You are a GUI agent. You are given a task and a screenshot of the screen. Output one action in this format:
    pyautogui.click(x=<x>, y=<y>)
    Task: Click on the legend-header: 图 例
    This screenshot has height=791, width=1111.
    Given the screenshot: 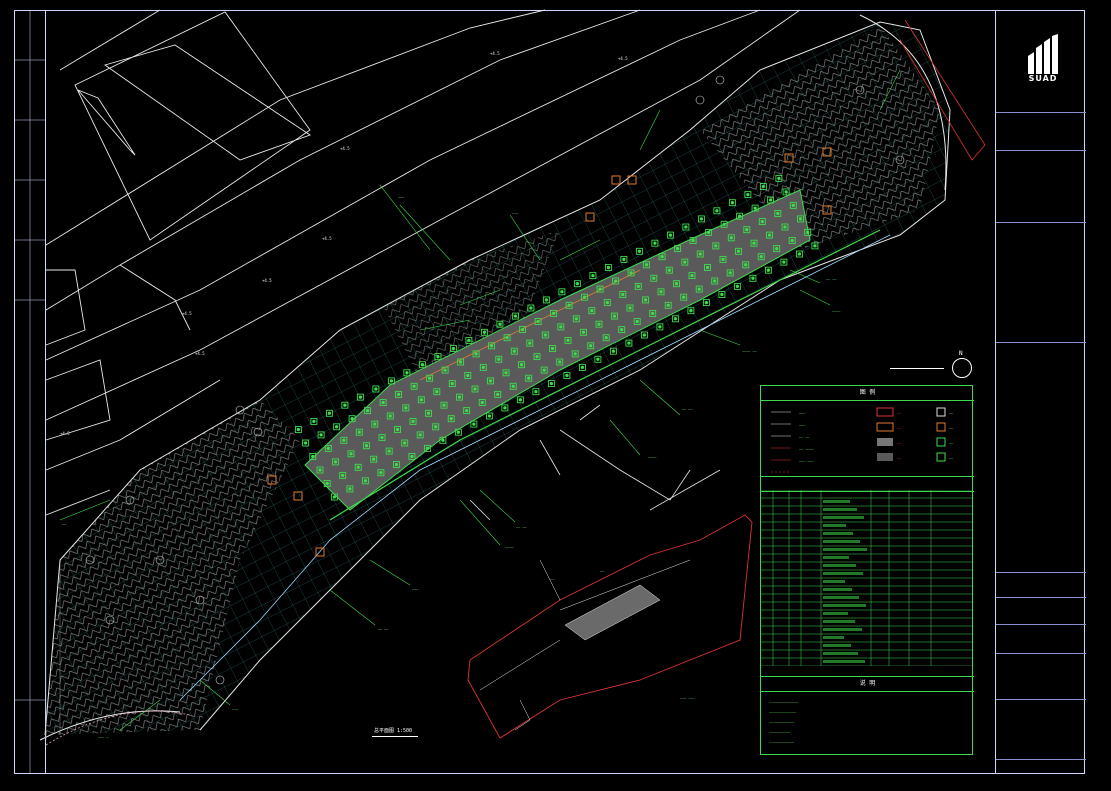 What is the action you would take?
    pyautogui.click(x=867, y=393)
    